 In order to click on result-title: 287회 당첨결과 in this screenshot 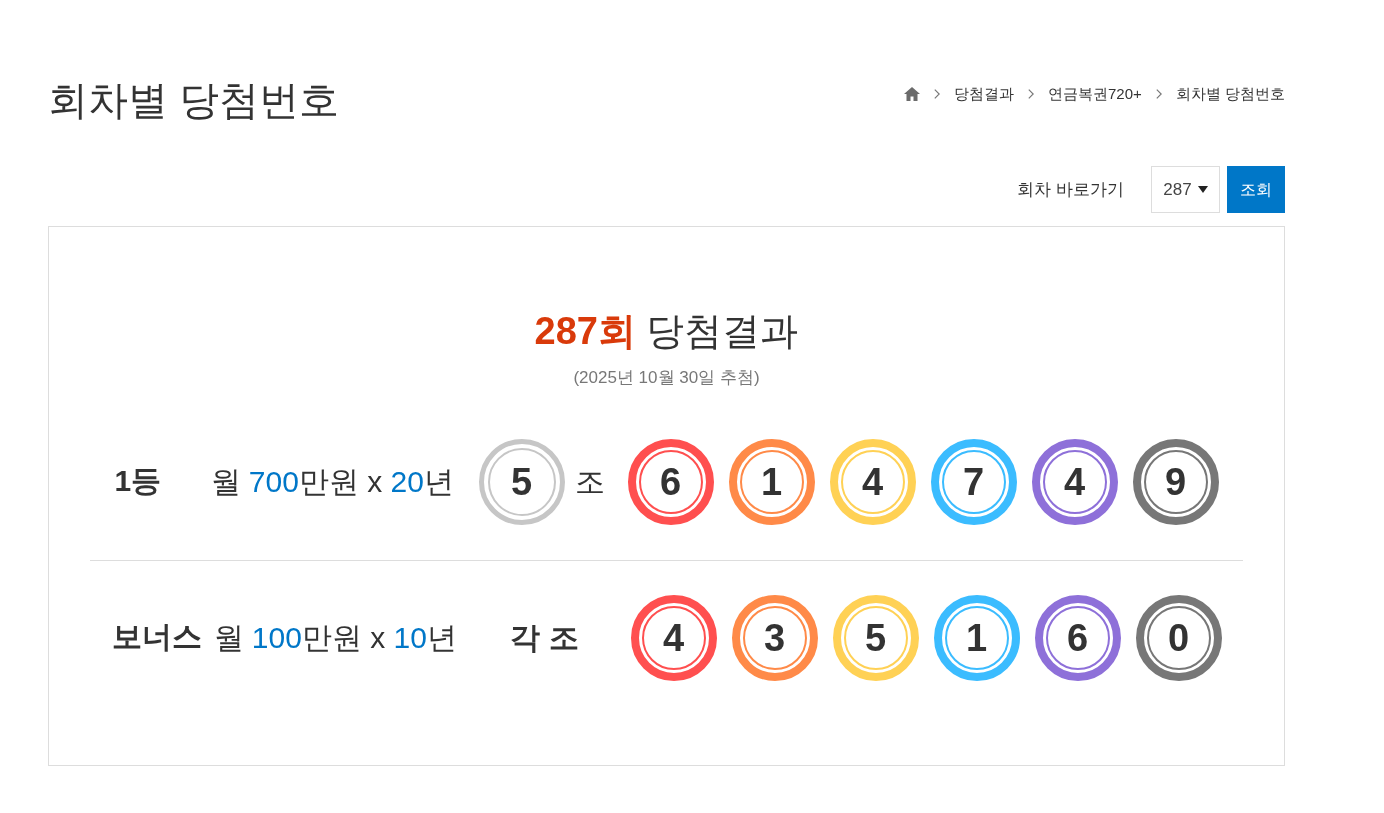, I will do `click(666, 331)`.